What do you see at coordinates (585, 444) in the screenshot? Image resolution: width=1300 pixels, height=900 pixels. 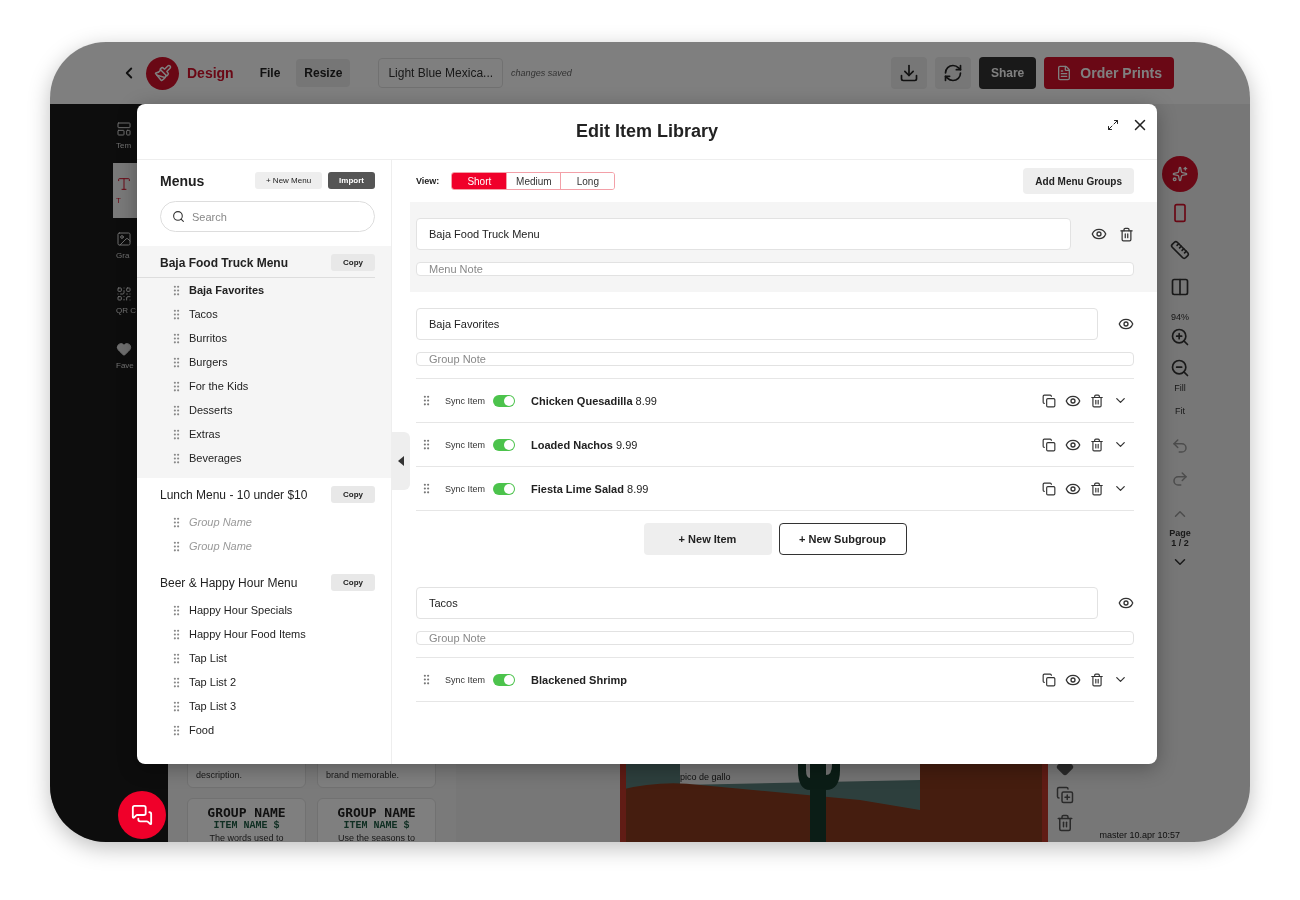 I see `item-name: Loaded Nachos 9.99` at bounding box center [585, 444].